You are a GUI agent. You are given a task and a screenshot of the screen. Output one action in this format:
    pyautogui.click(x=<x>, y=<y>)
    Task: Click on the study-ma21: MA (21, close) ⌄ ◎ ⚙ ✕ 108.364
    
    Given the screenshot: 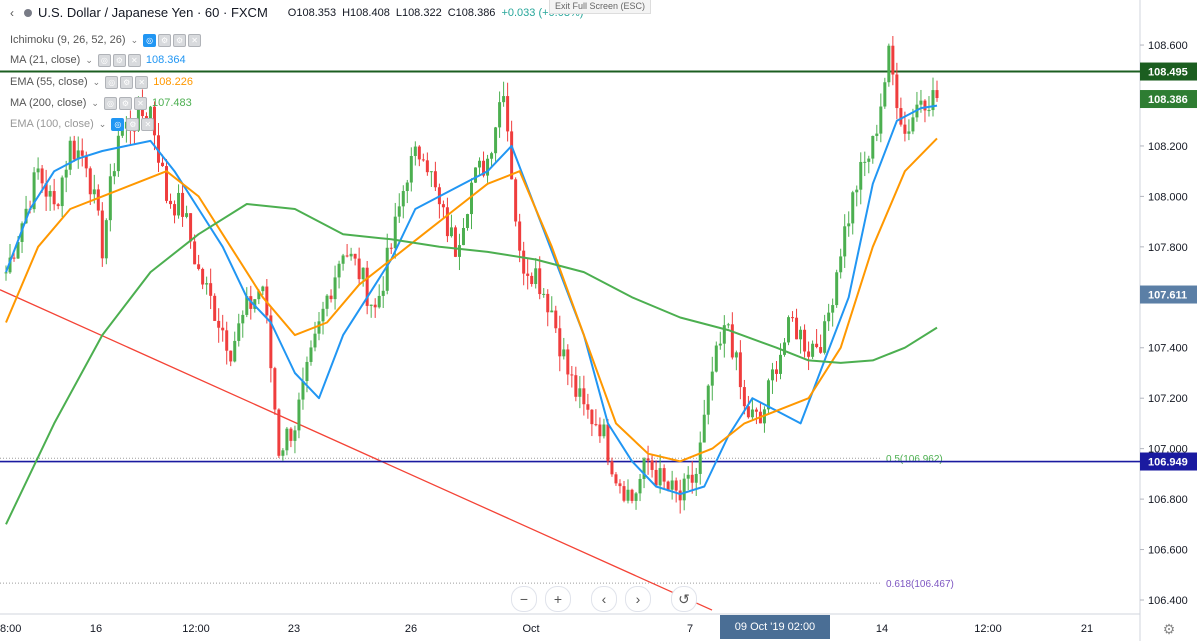 What is the action you would take?
    pyautogui.click(x=98, y=60)
    